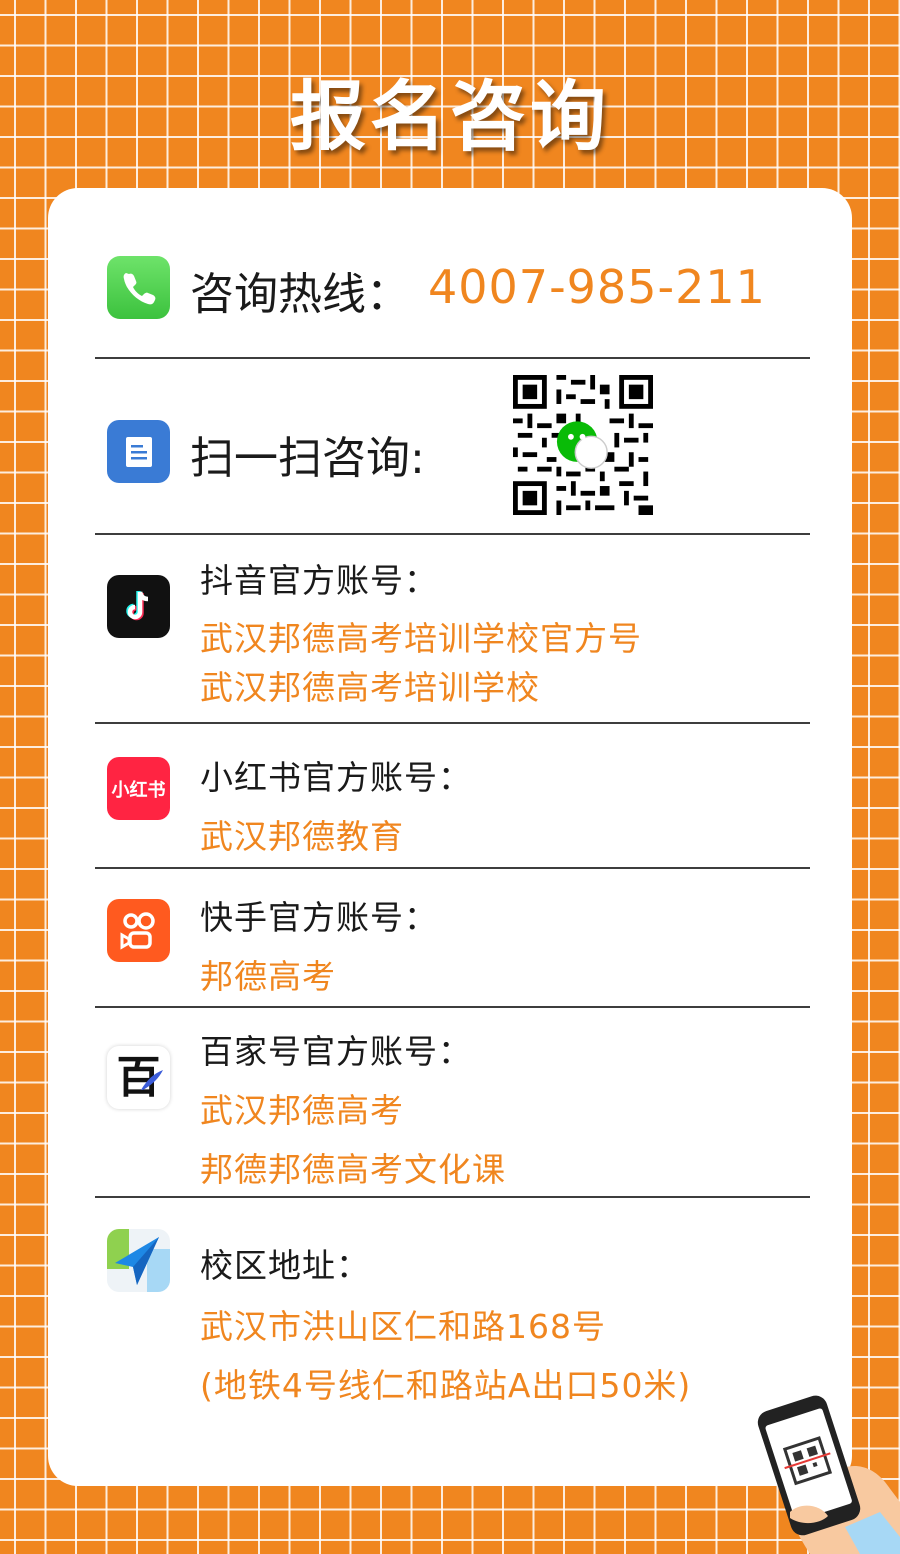 The image size is (900, 1554). What do you see at coordinates (268, 974) in the screenshot?
I see `kuaishou-account-1: 邦德高考` at bounding box center [268, 974].